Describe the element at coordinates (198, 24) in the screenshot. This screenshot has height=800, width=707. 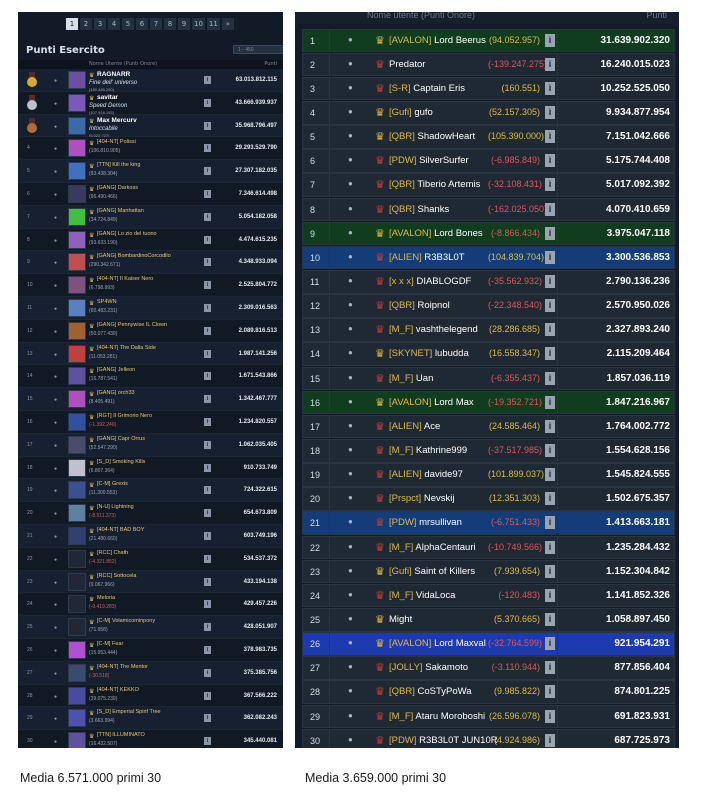
I see `page-button: 10` at that location.